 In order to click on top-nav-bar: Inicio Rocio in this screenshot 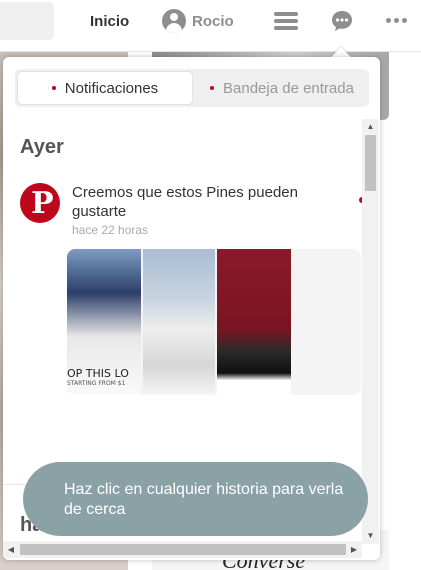, I will do `click(210, 26)`.